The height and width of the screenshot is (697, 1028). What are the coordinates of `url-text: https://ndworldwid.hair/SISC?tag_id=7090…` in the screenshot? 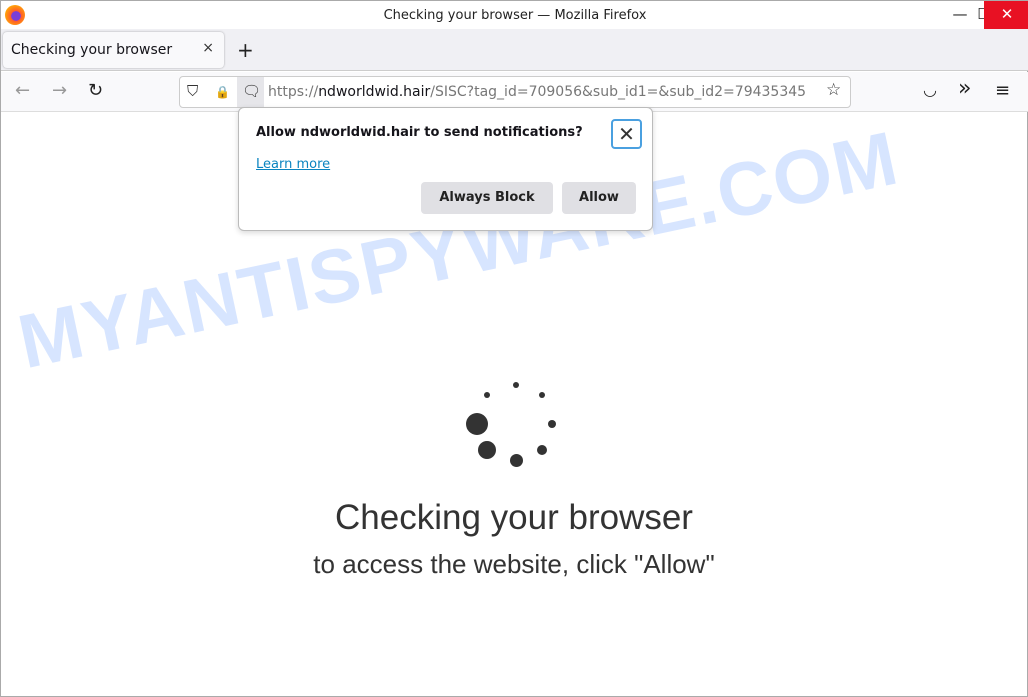 It's located at (543, 92).